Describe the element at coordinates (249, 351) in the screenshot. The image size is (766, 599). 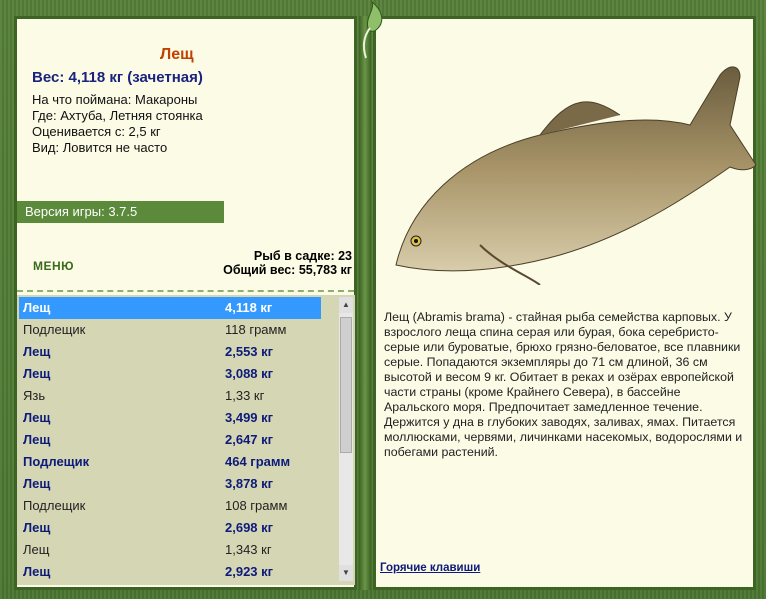
I see `catch-fish-weight: 2,553 кг` at that location.